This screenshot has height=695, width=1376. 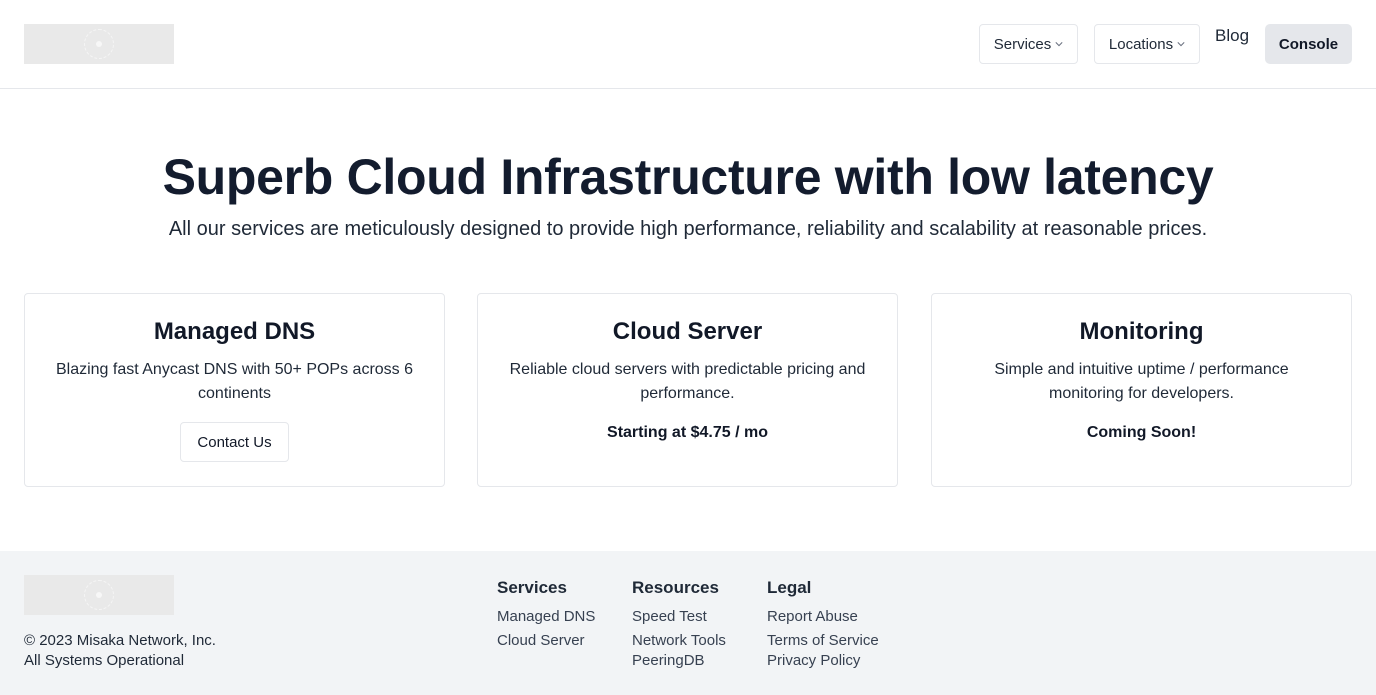 I want to click on card-status: Coming Soon!, so click(x=1141, y=432).